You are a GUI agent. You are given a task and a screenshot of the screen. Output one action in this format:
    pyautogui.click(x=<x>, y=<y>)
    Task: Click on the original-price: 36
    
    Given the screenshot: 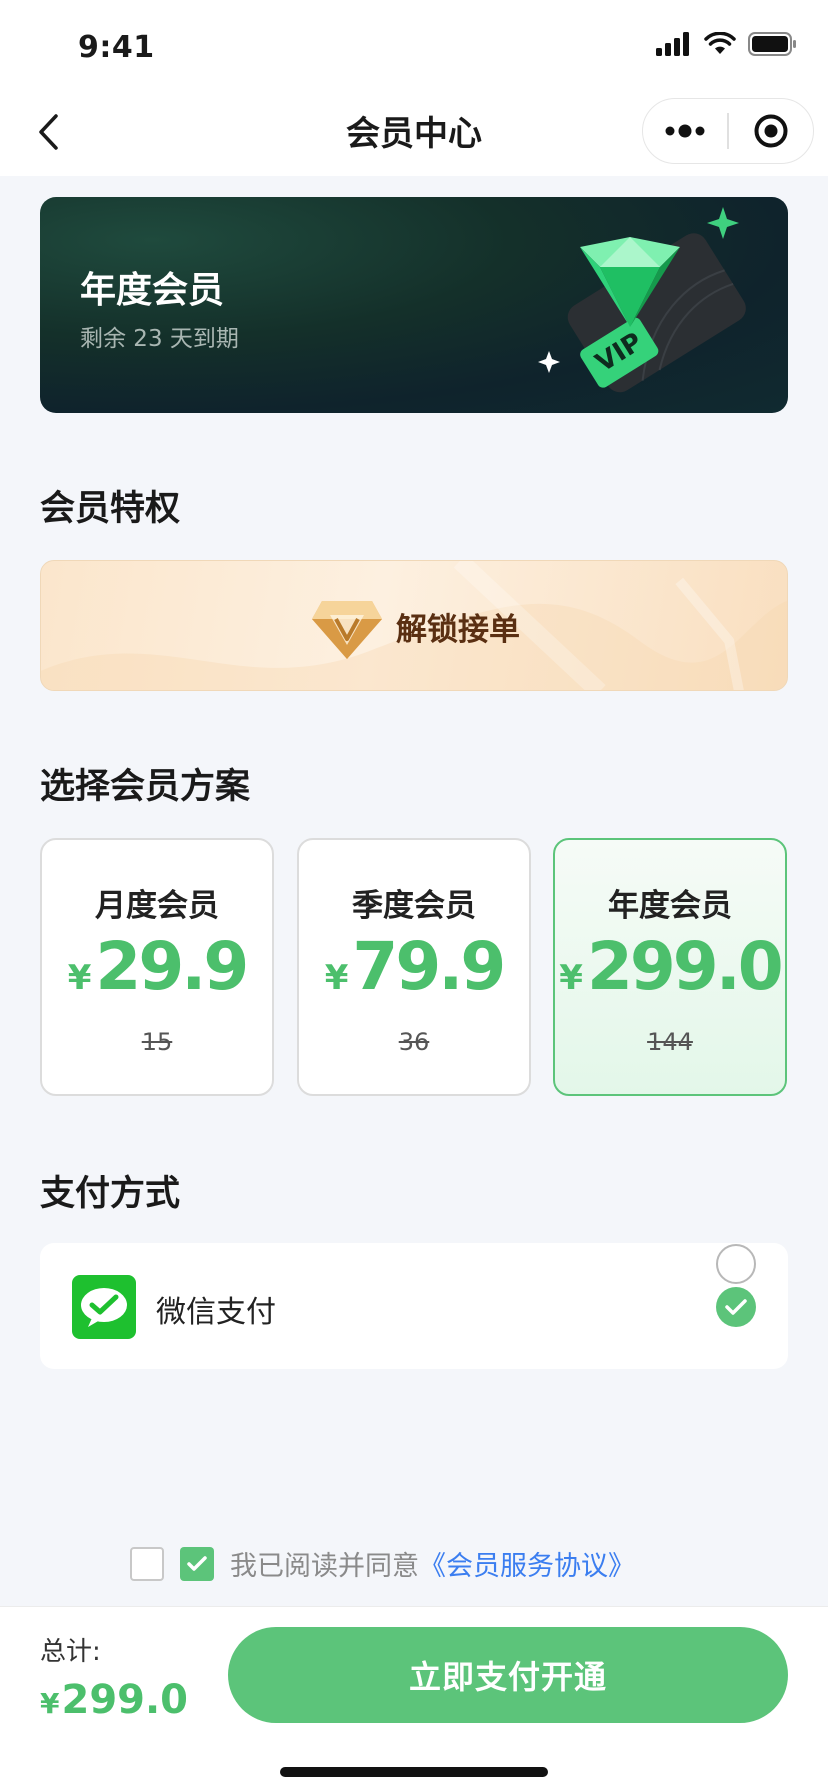 What is the action you would take?
    pyautogui.click(x=414, y=1042)
    